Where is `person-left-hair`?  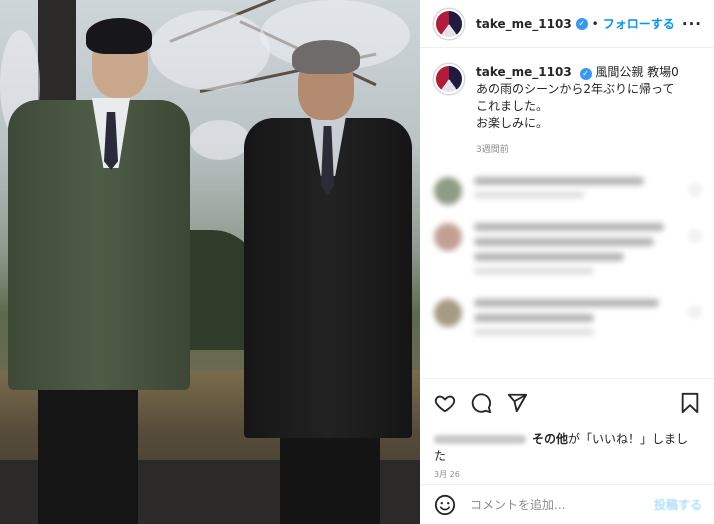
person-left-hair is located at coordinates (119, 36).